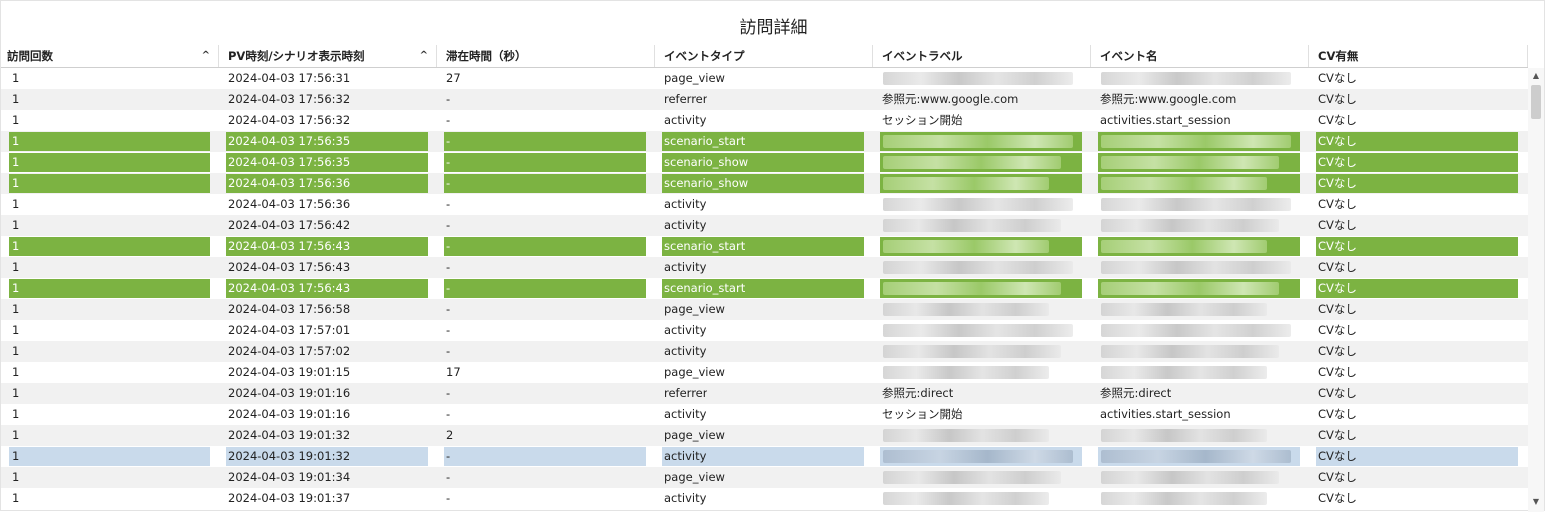 The image size is (1545, 512). I want to click on col-visit-count: 訪問回数 ^, so click(110, 56).